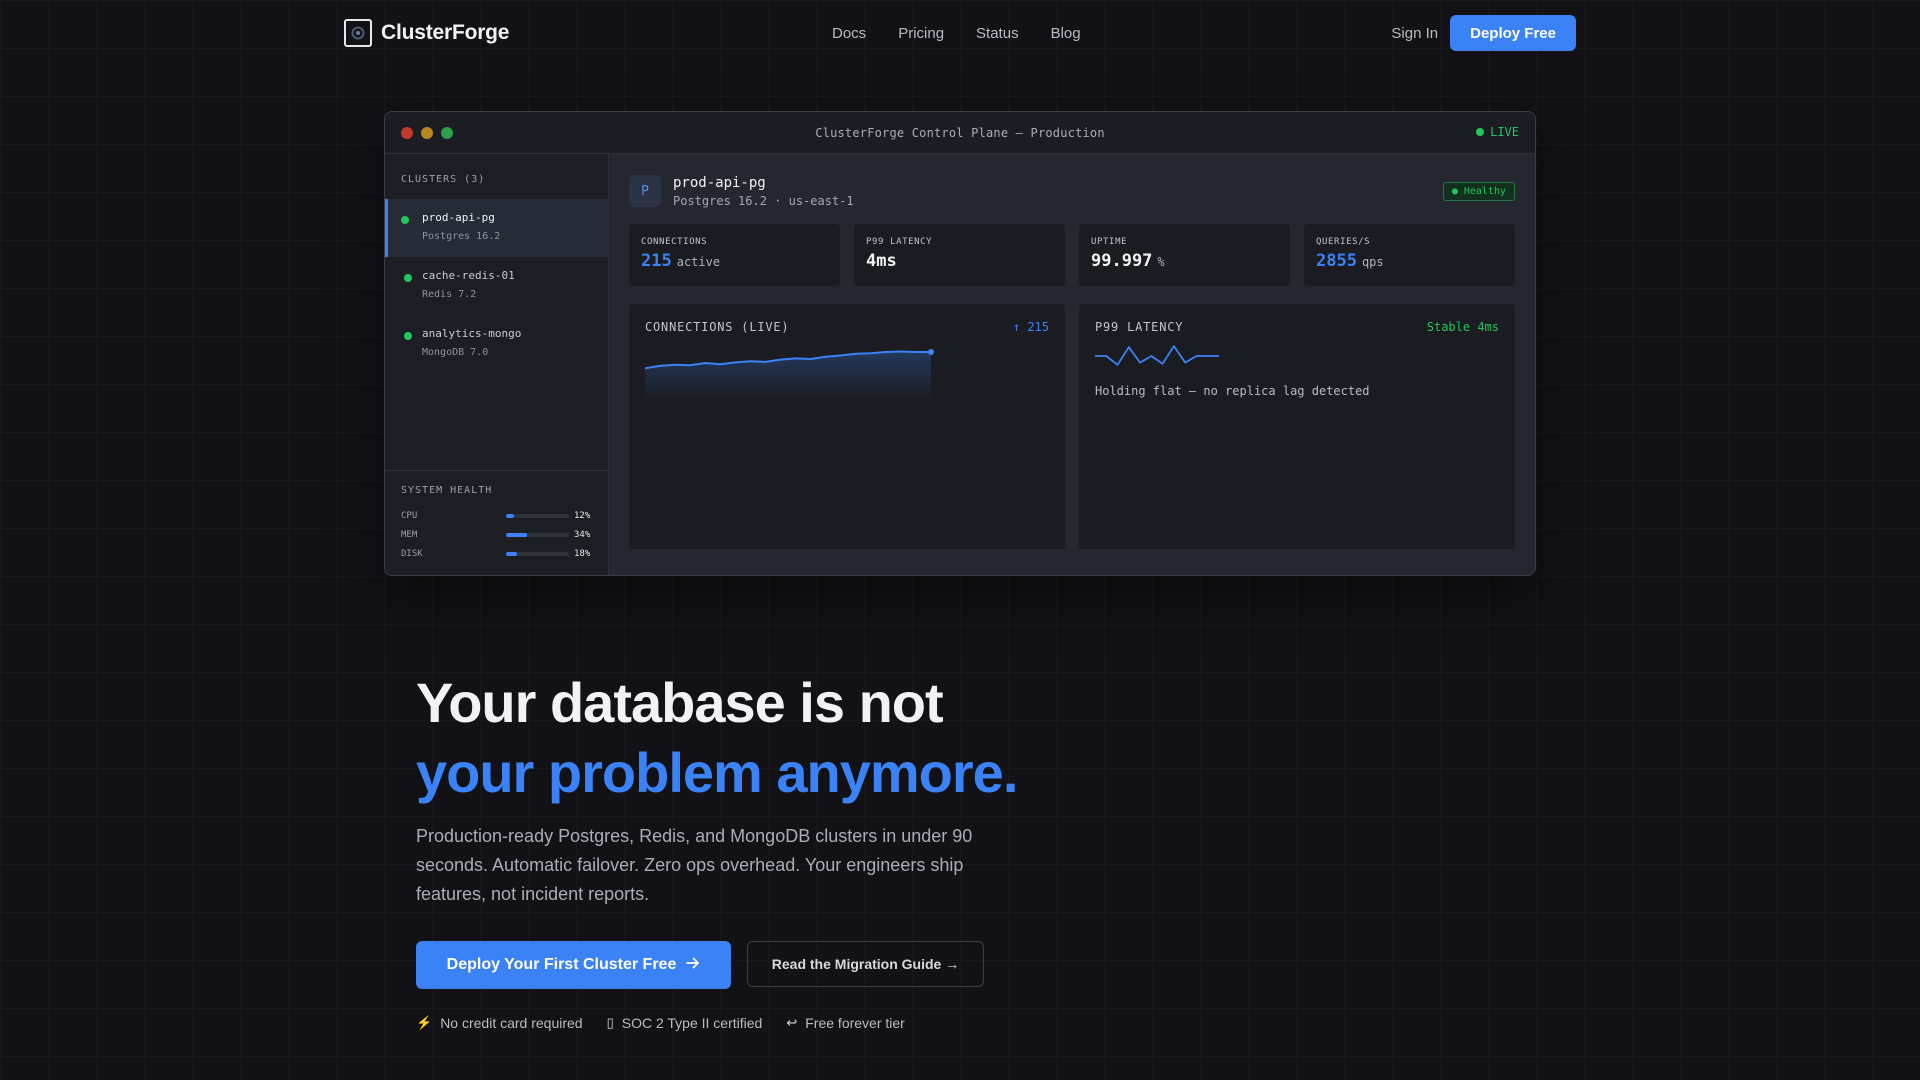  I want to click on chart-stat: Stable 4ms, so click(1462, 327).